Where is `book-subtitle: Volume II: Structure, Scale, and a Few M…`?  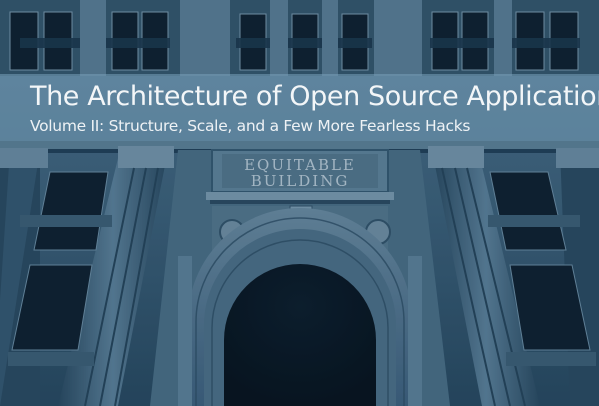
book-subtitle: Volume II: Structure, Scale, and a Few M… is located at coordinates (250, 126).